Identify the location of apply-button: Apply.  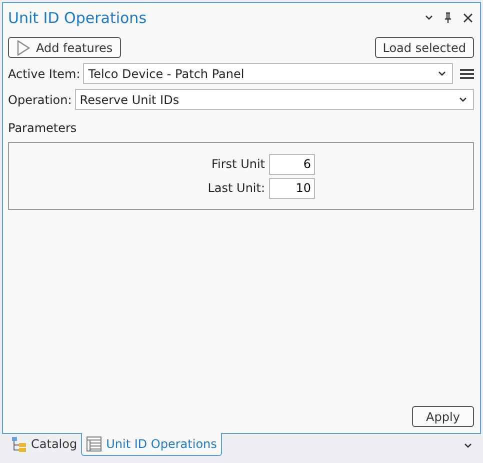
(443, 416).